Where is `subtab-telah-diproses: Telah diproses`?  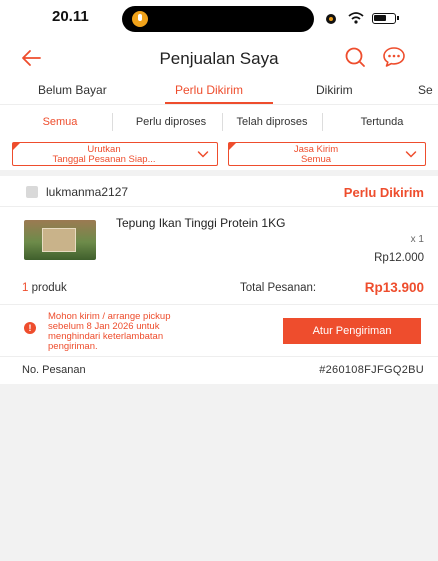
subtab-telah-diproses: Telah diproses is located at coordinates (272, 122).